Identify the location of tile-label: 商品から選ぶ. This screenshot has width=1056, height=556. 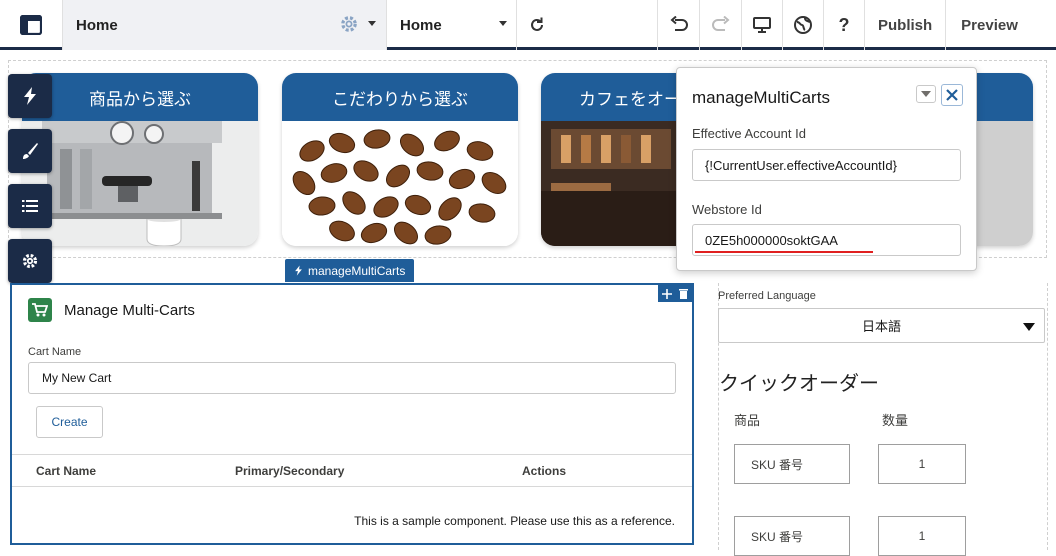
(140, 97).